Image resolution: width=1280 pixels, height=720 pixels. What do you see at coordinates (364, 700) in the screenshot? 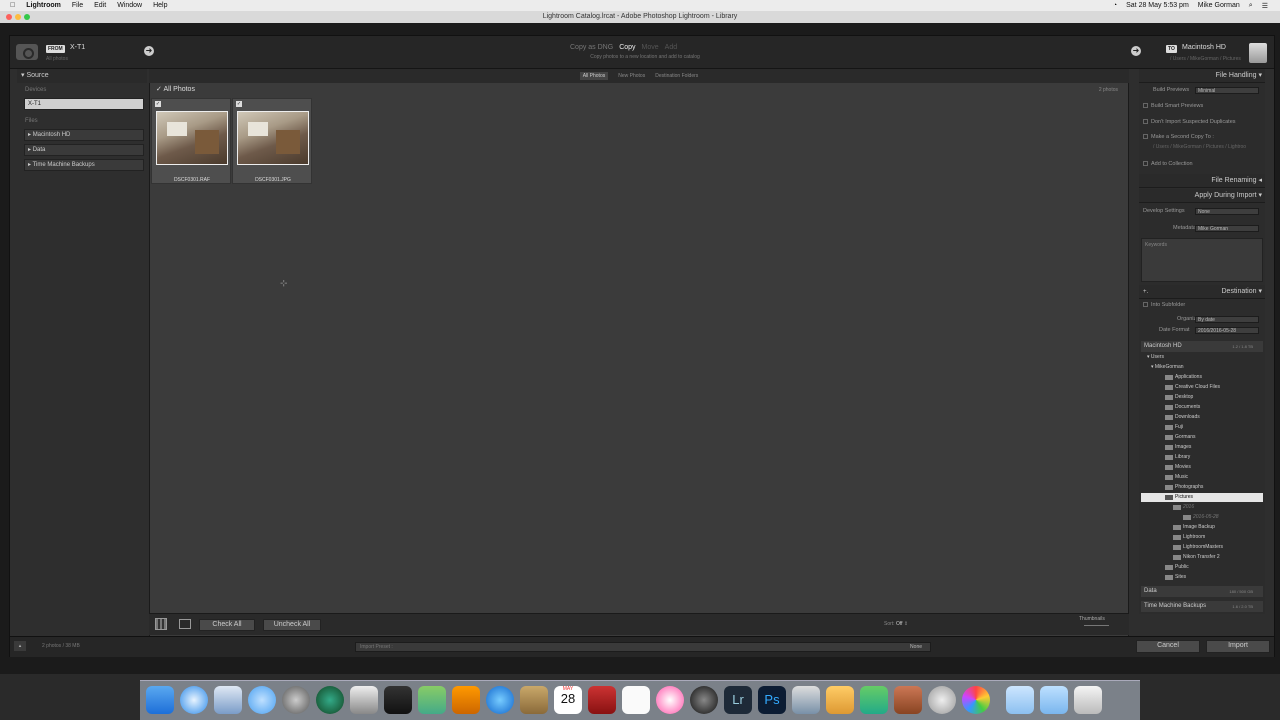
I see `printer-icon` at bounding box center [364, 700].